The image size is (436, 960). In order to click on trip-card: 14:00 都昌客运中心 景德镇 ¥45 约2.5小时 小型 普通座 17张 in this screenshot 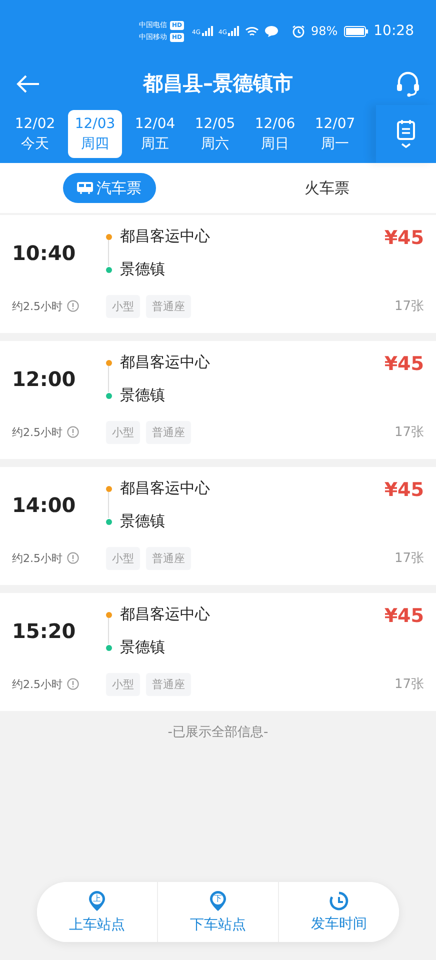, I will do `click(218, 526)`.